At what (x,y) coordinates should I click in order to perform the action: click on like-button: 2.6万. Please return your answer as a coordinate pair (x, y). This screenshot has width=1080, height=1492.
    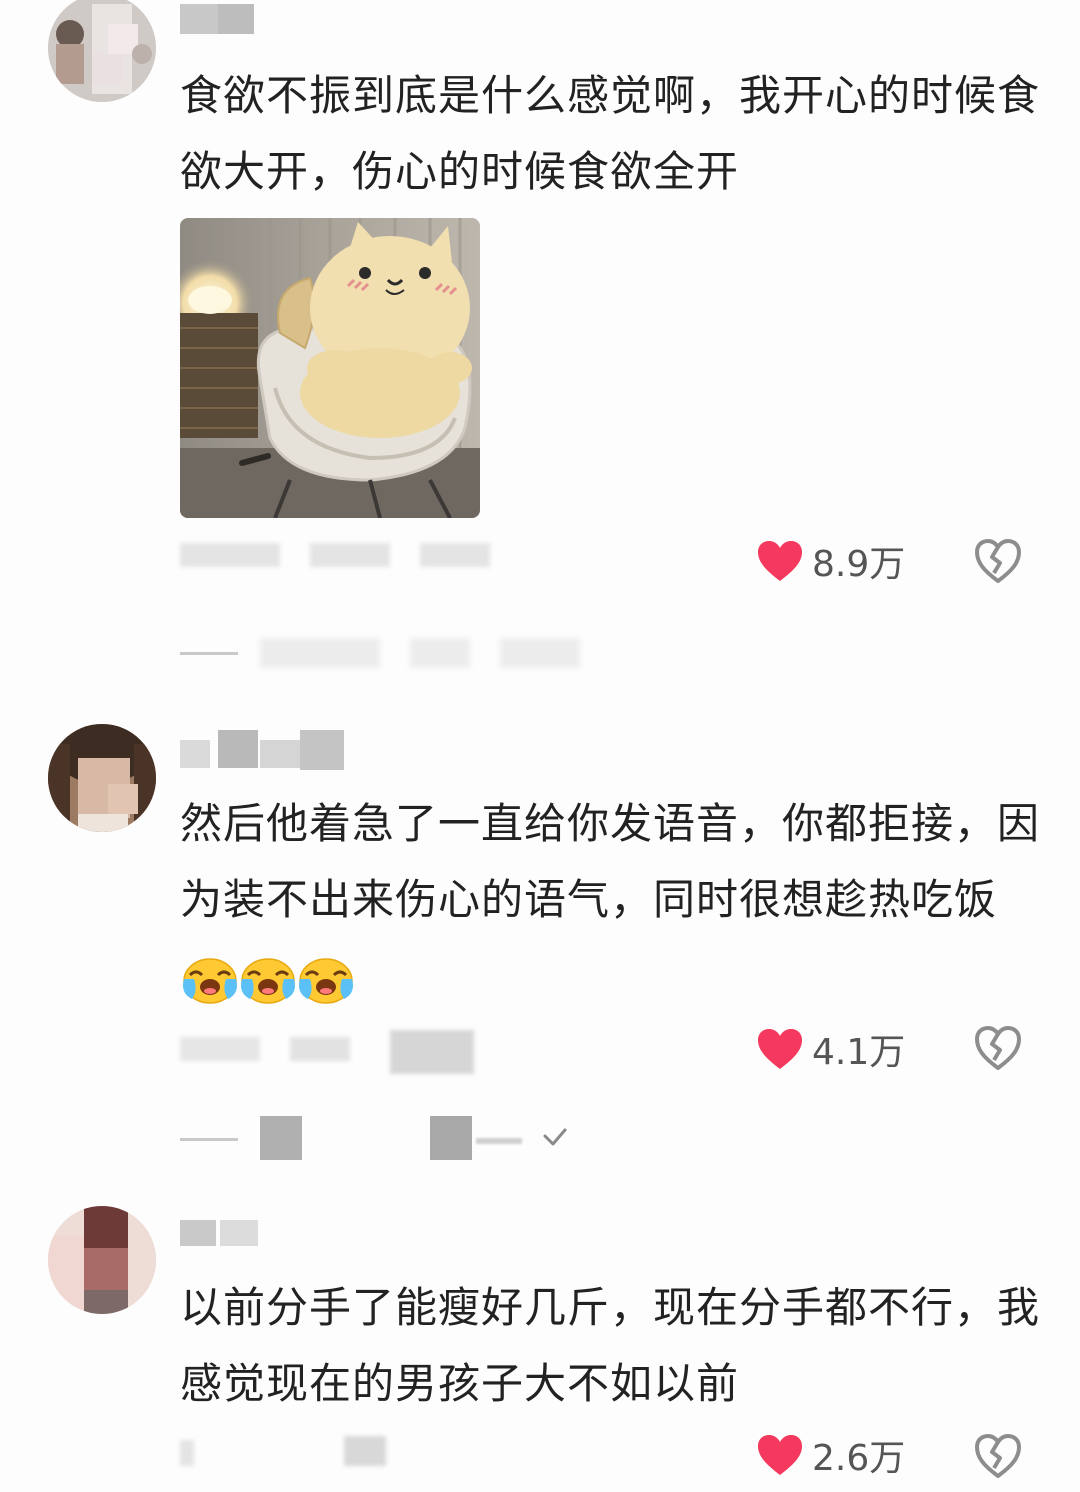
    Looking at the image, I should click on (830, 1455).